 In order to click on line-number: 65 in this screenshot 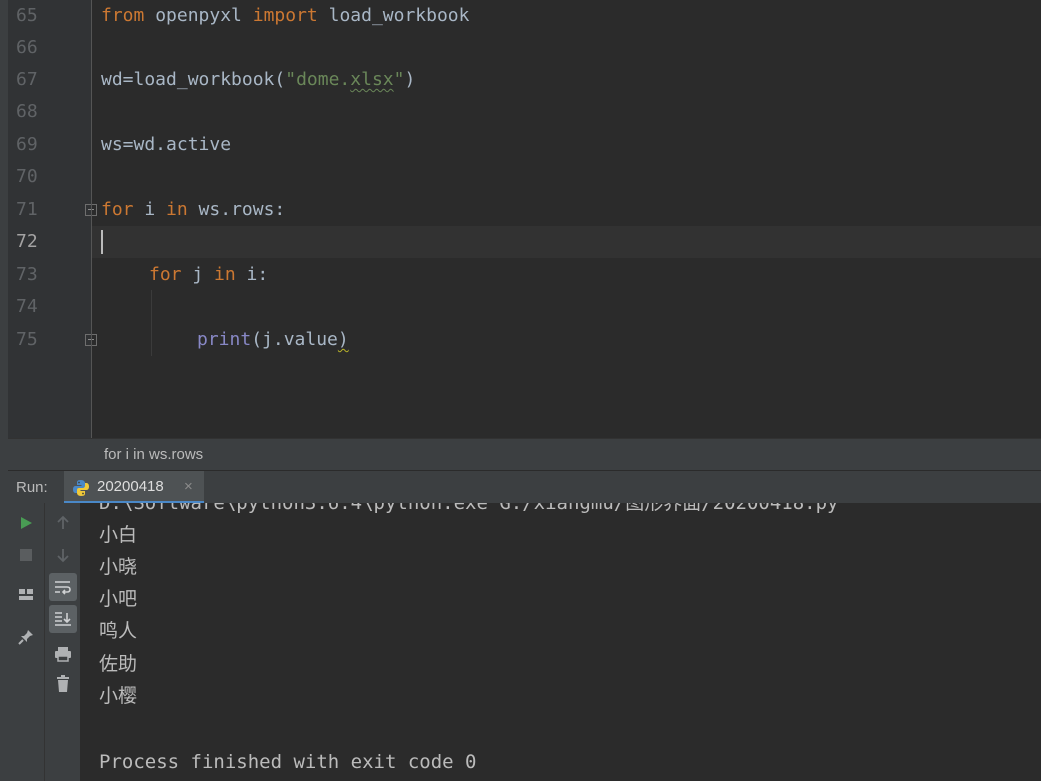, I will do `click(27, 15)`.